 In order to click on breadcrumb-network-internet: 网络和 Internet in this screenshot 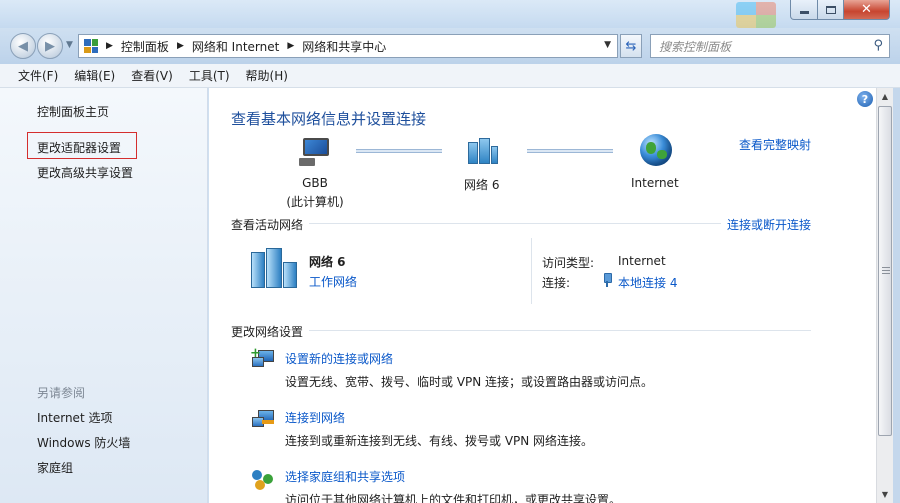, I will do `click(235, 46)`.